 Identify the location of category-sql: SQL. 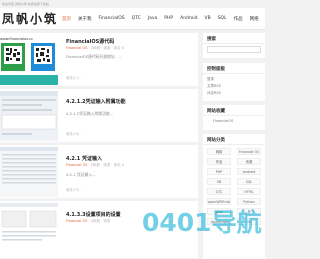
(249, 181).